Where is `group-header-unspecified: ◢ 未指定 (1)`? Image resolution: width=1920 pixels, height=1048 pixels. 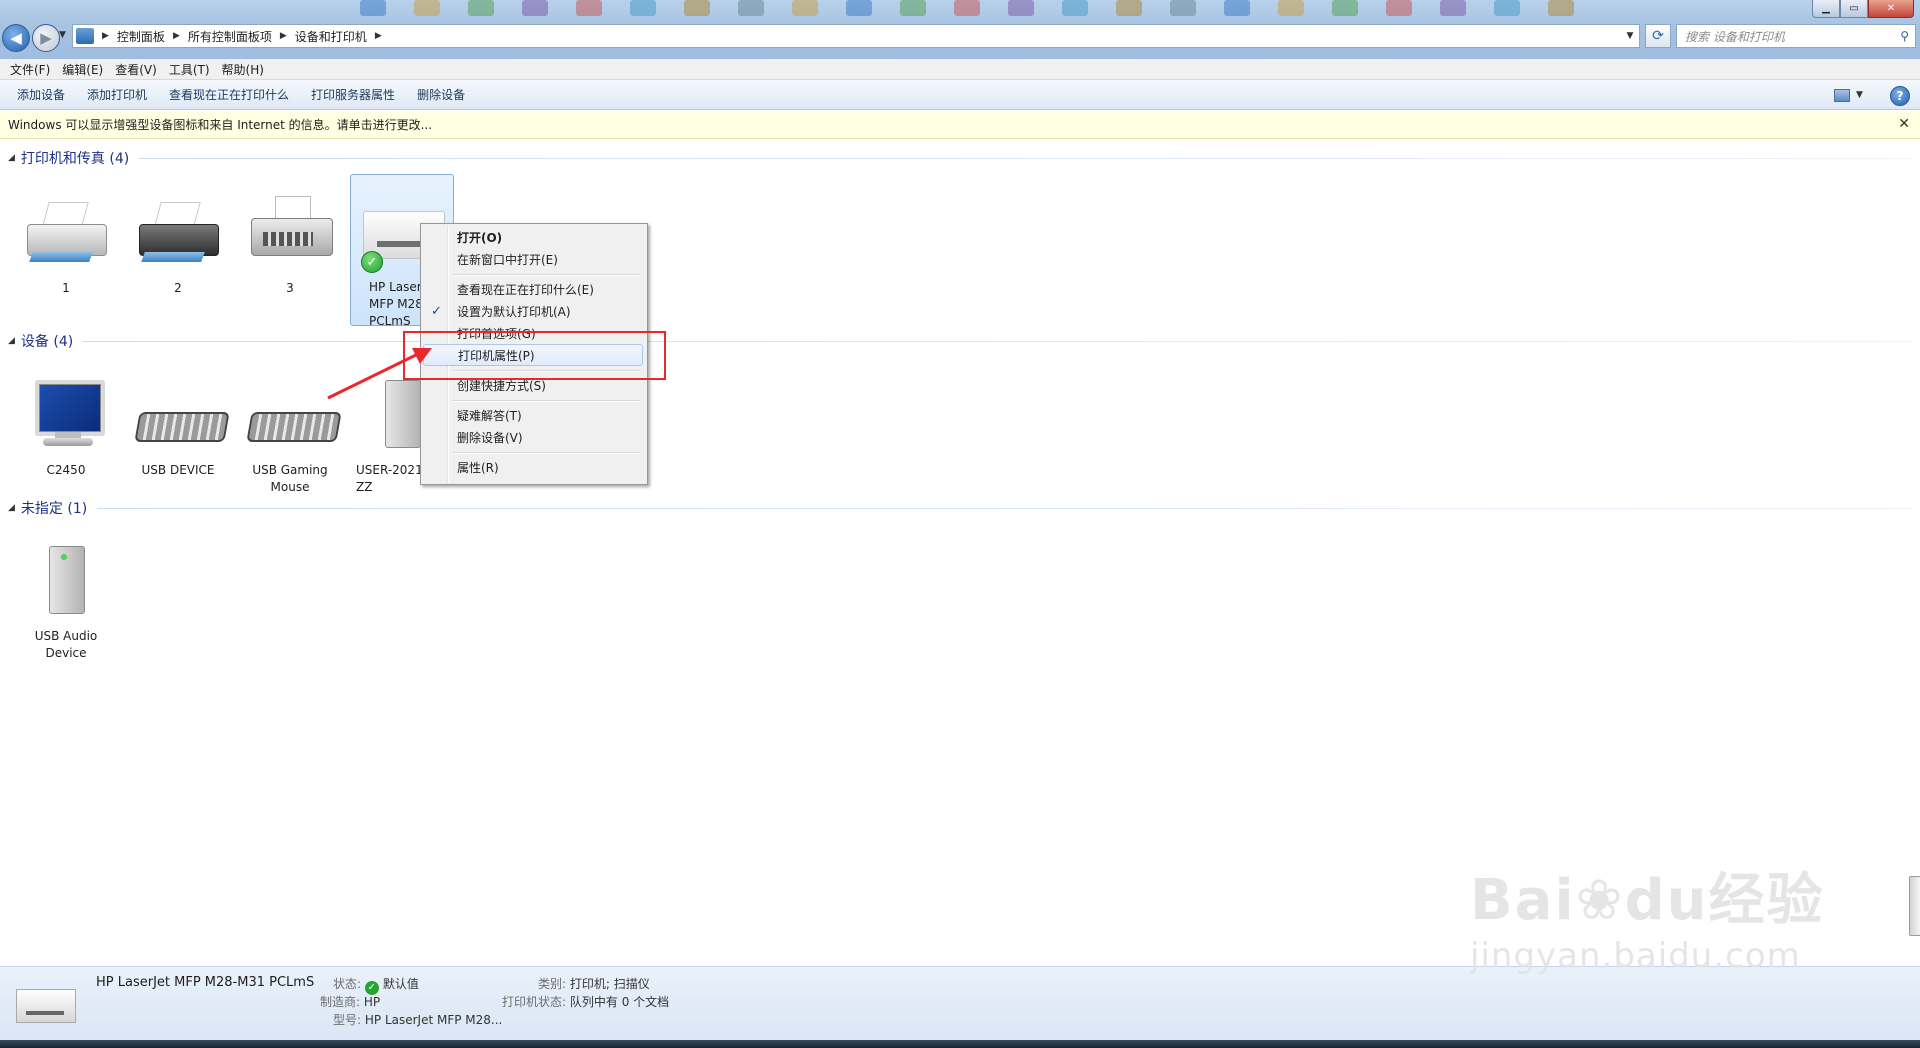
group-header-unspecified: ◢ 未指定 (1) is located at coordinates (960, 508).